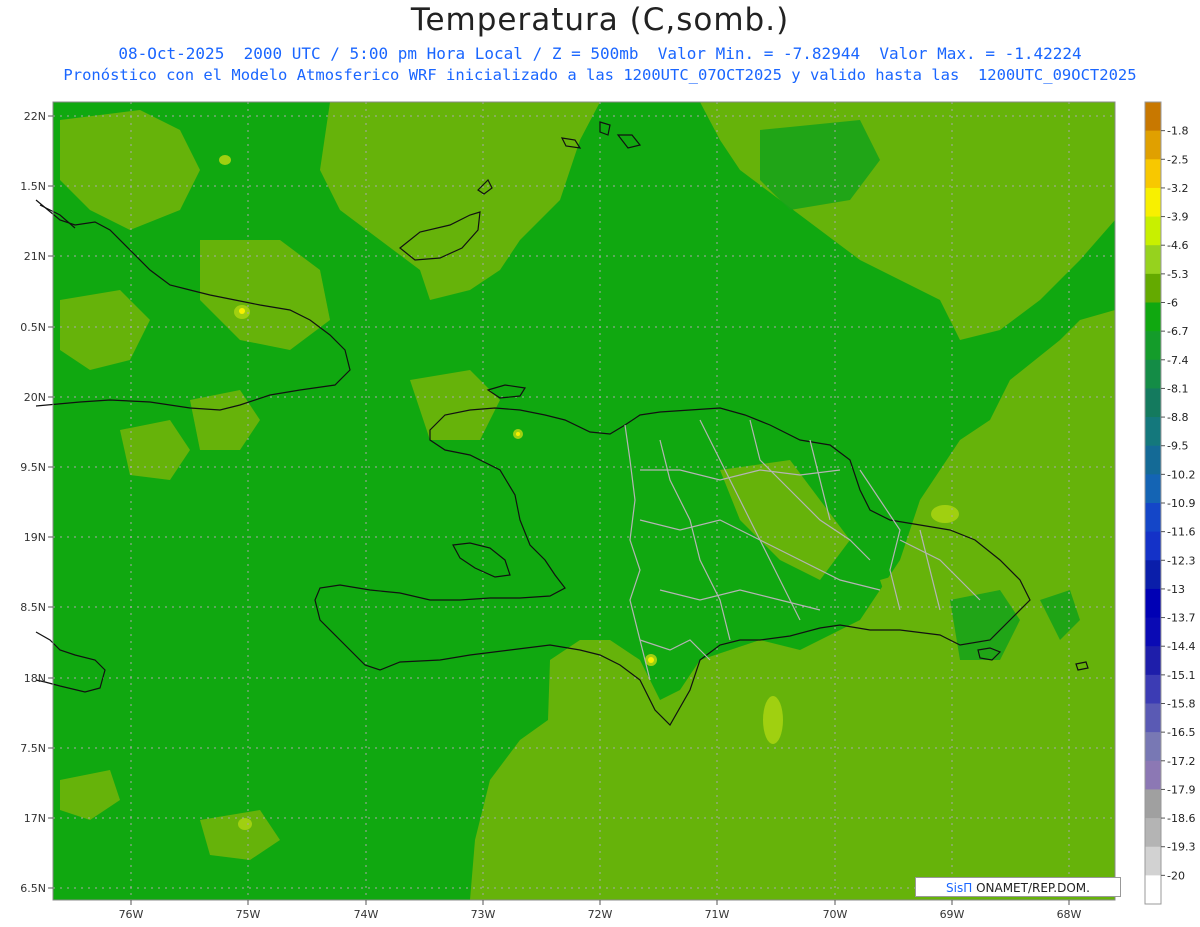 Image resolution: width=1200 pixels, height=927 pixels. Describe the element at coordinates (33, 748) in the screenshot. I see `lat-tick: 7.5N` at that location.